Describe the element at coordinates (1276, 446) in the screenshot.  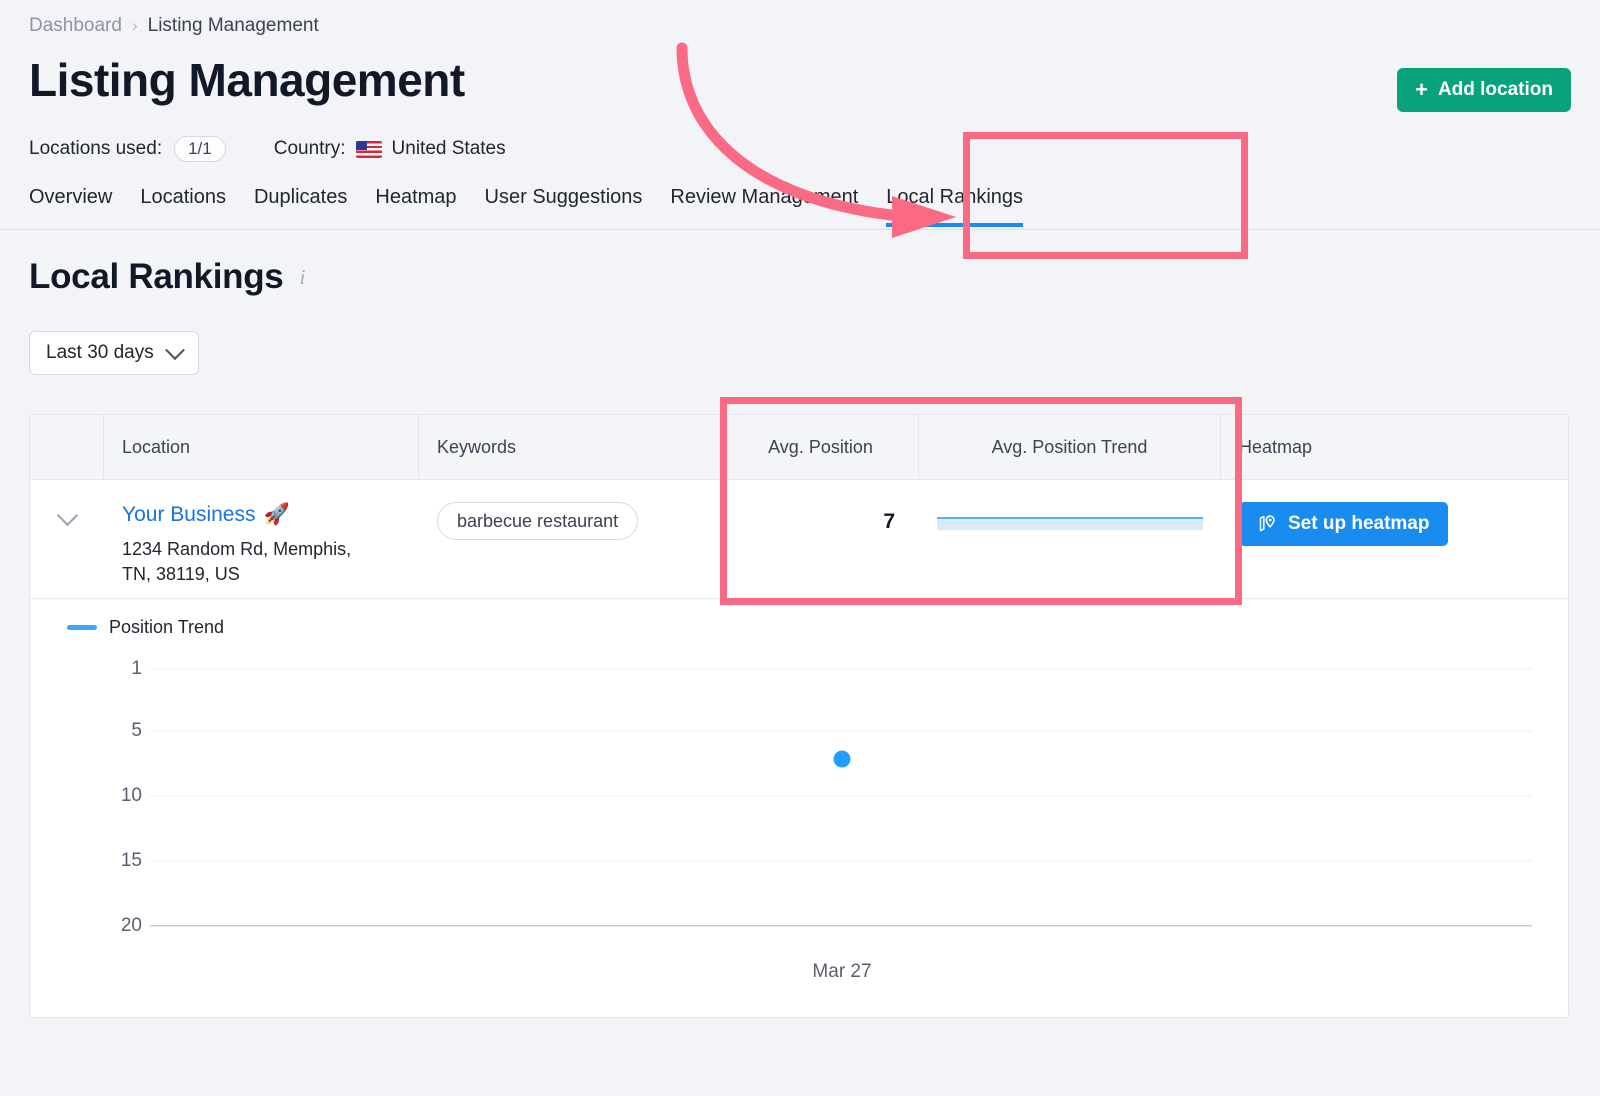
I see `column-header-heatmap: Heatmap` at that location.